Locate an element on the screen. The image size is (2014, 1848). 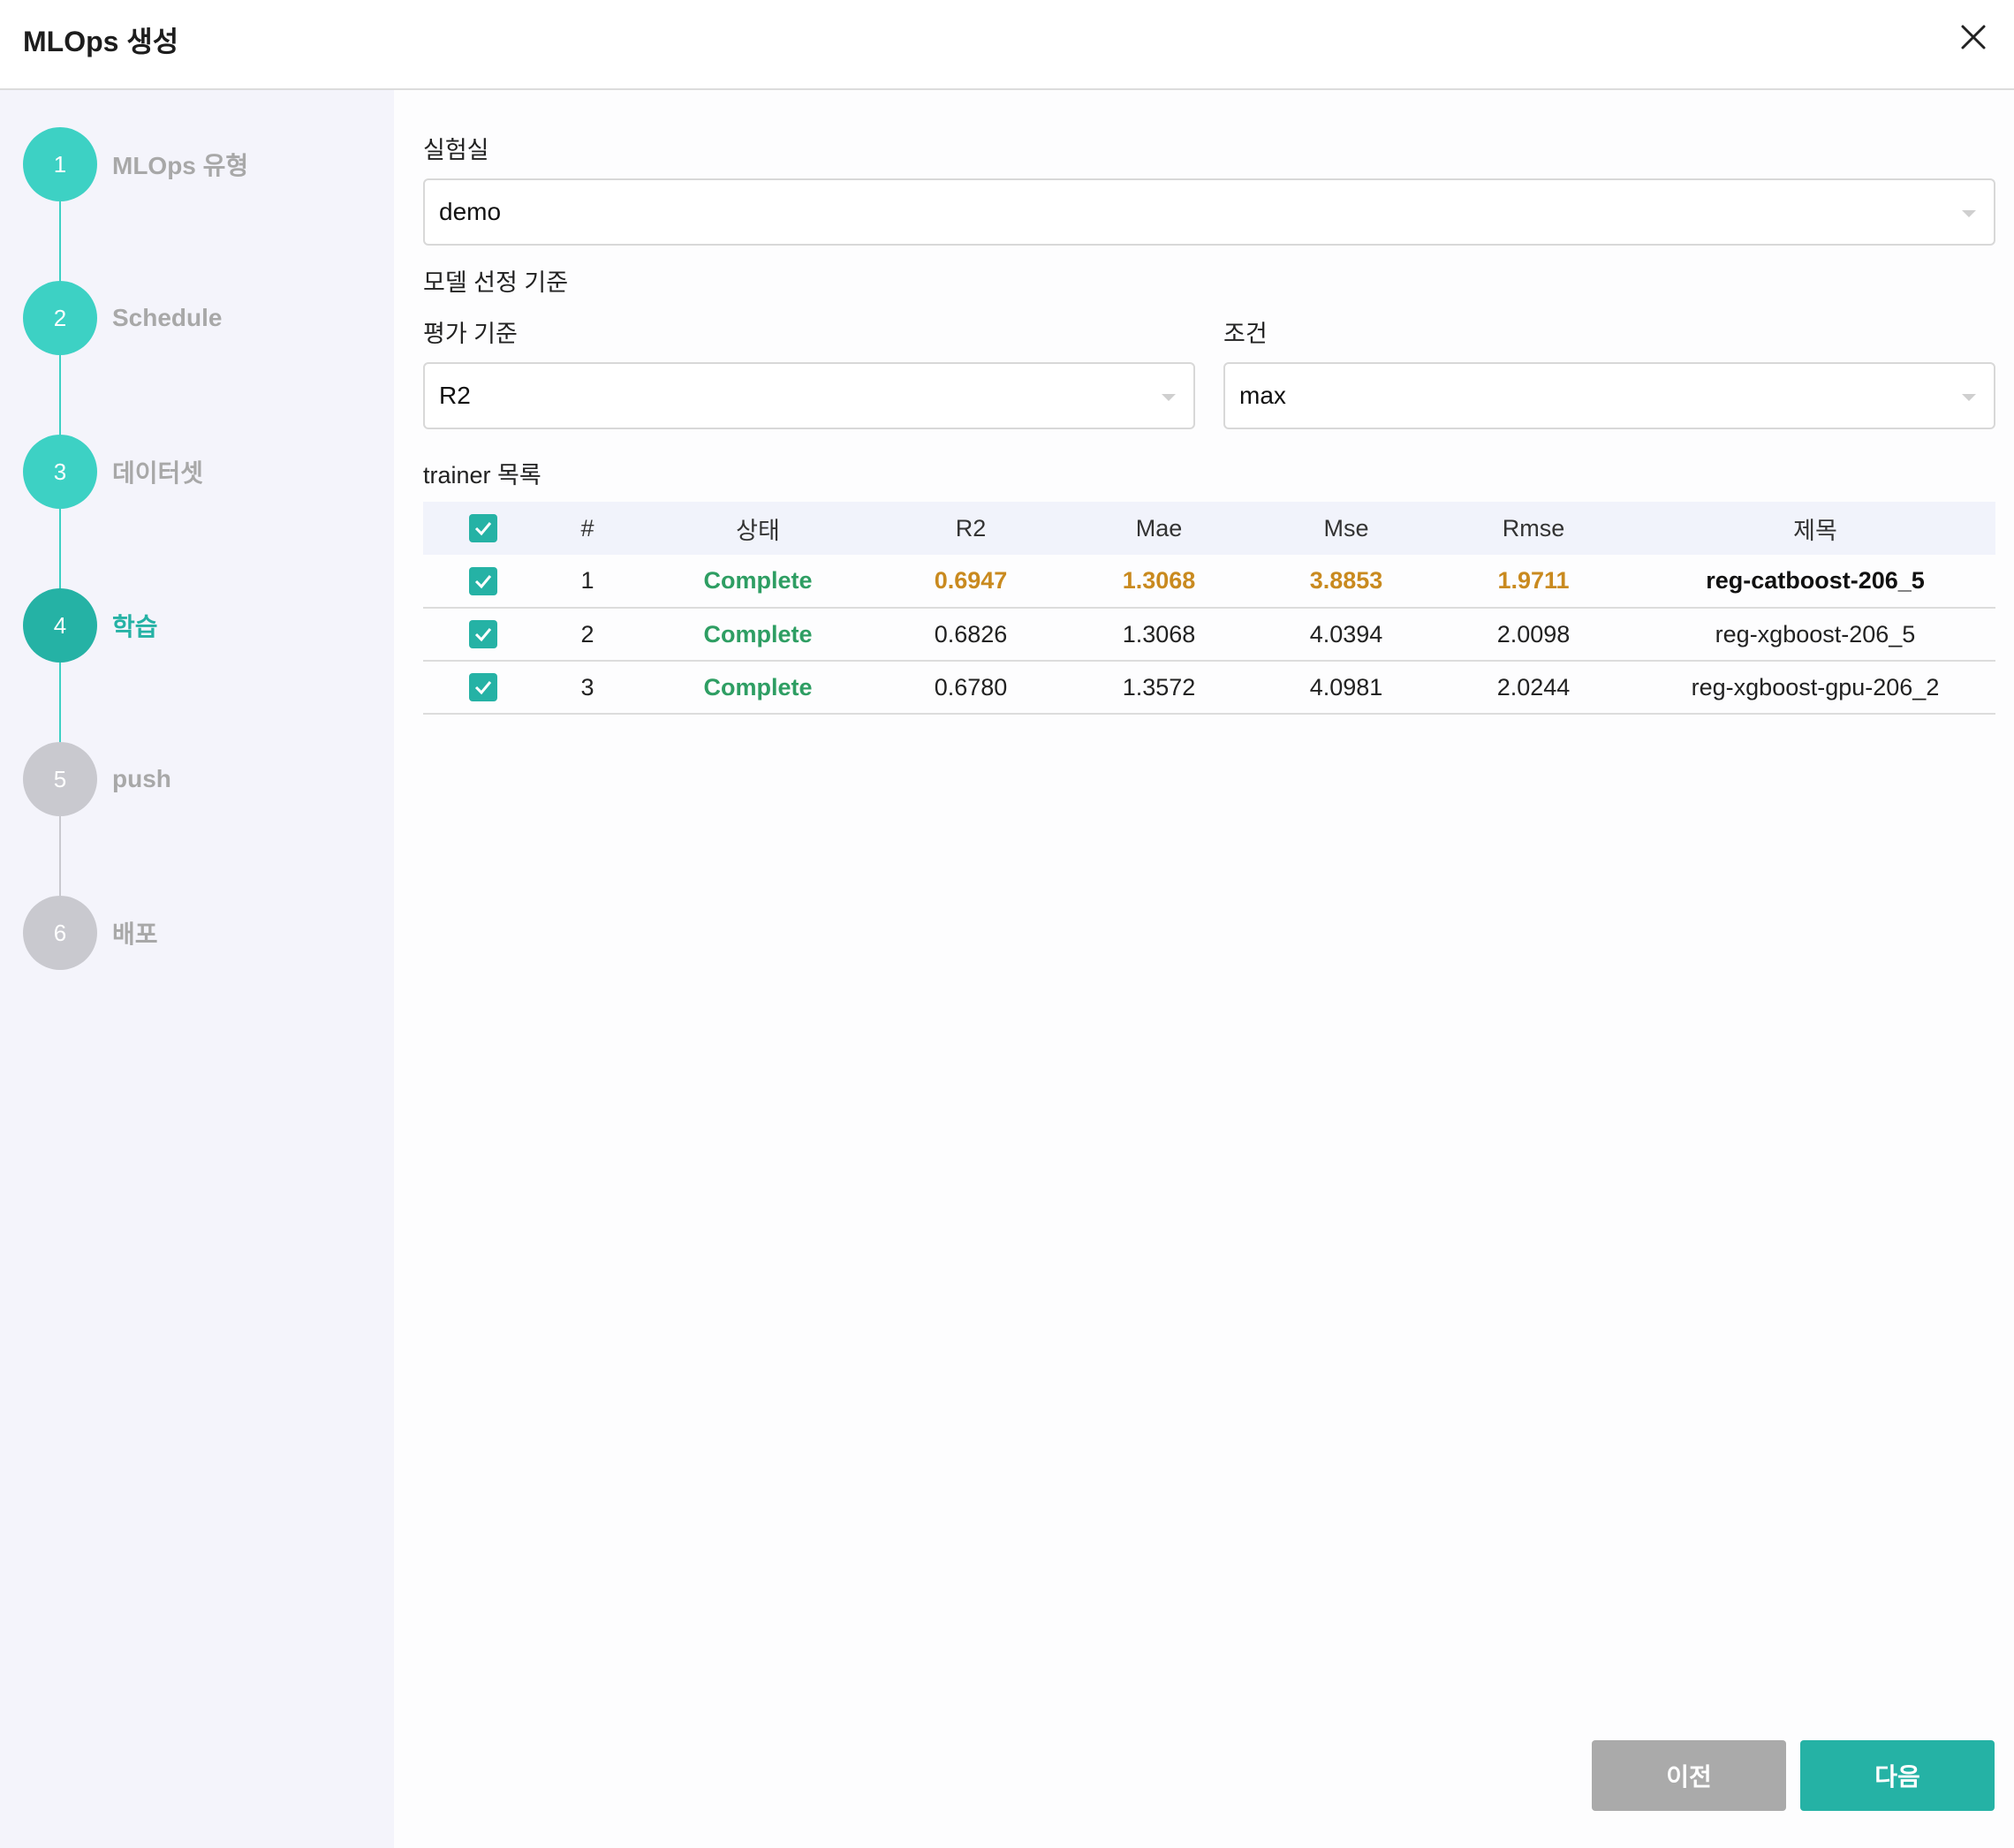
row-mae: 1.3572 is located at coordinates (1159, 687).